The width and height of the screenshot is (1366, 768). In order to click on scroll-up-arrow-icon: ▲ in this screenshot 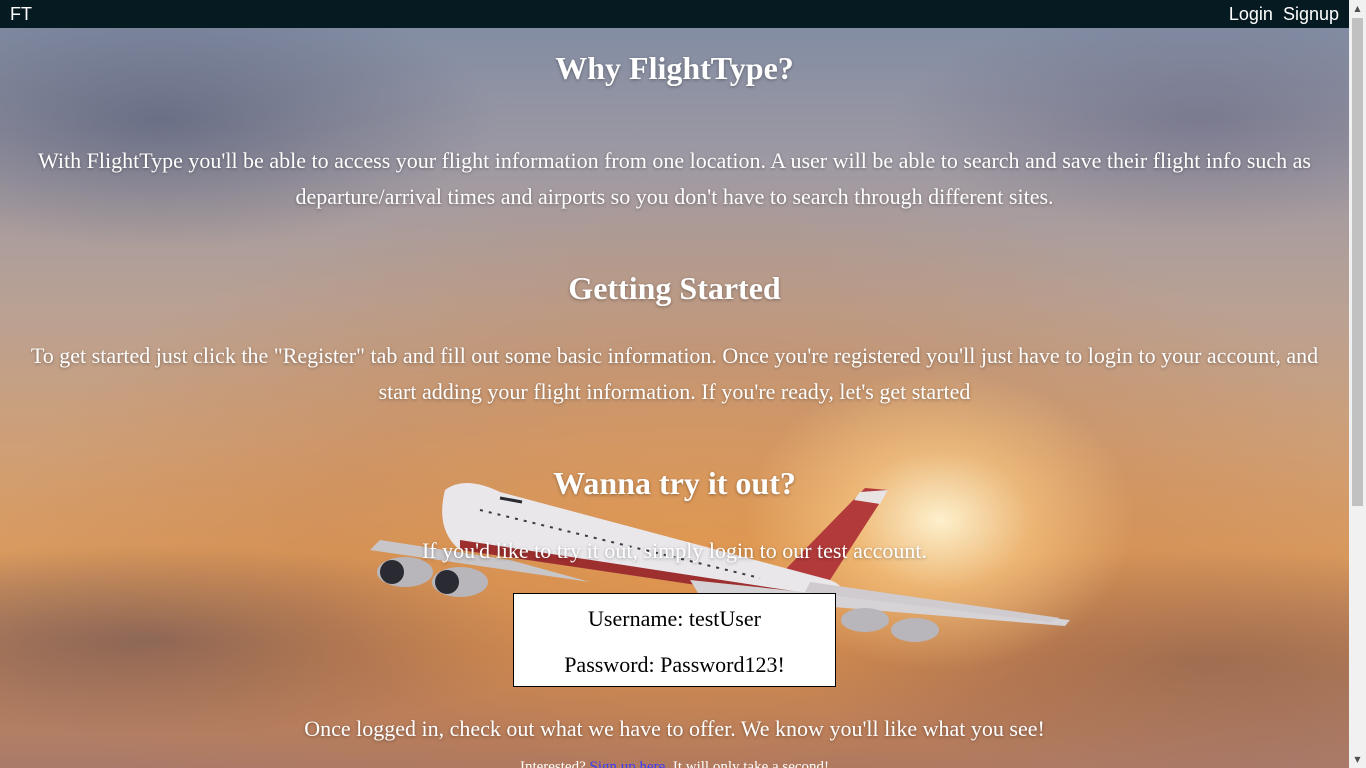, I will do `click(1357, 8)`.